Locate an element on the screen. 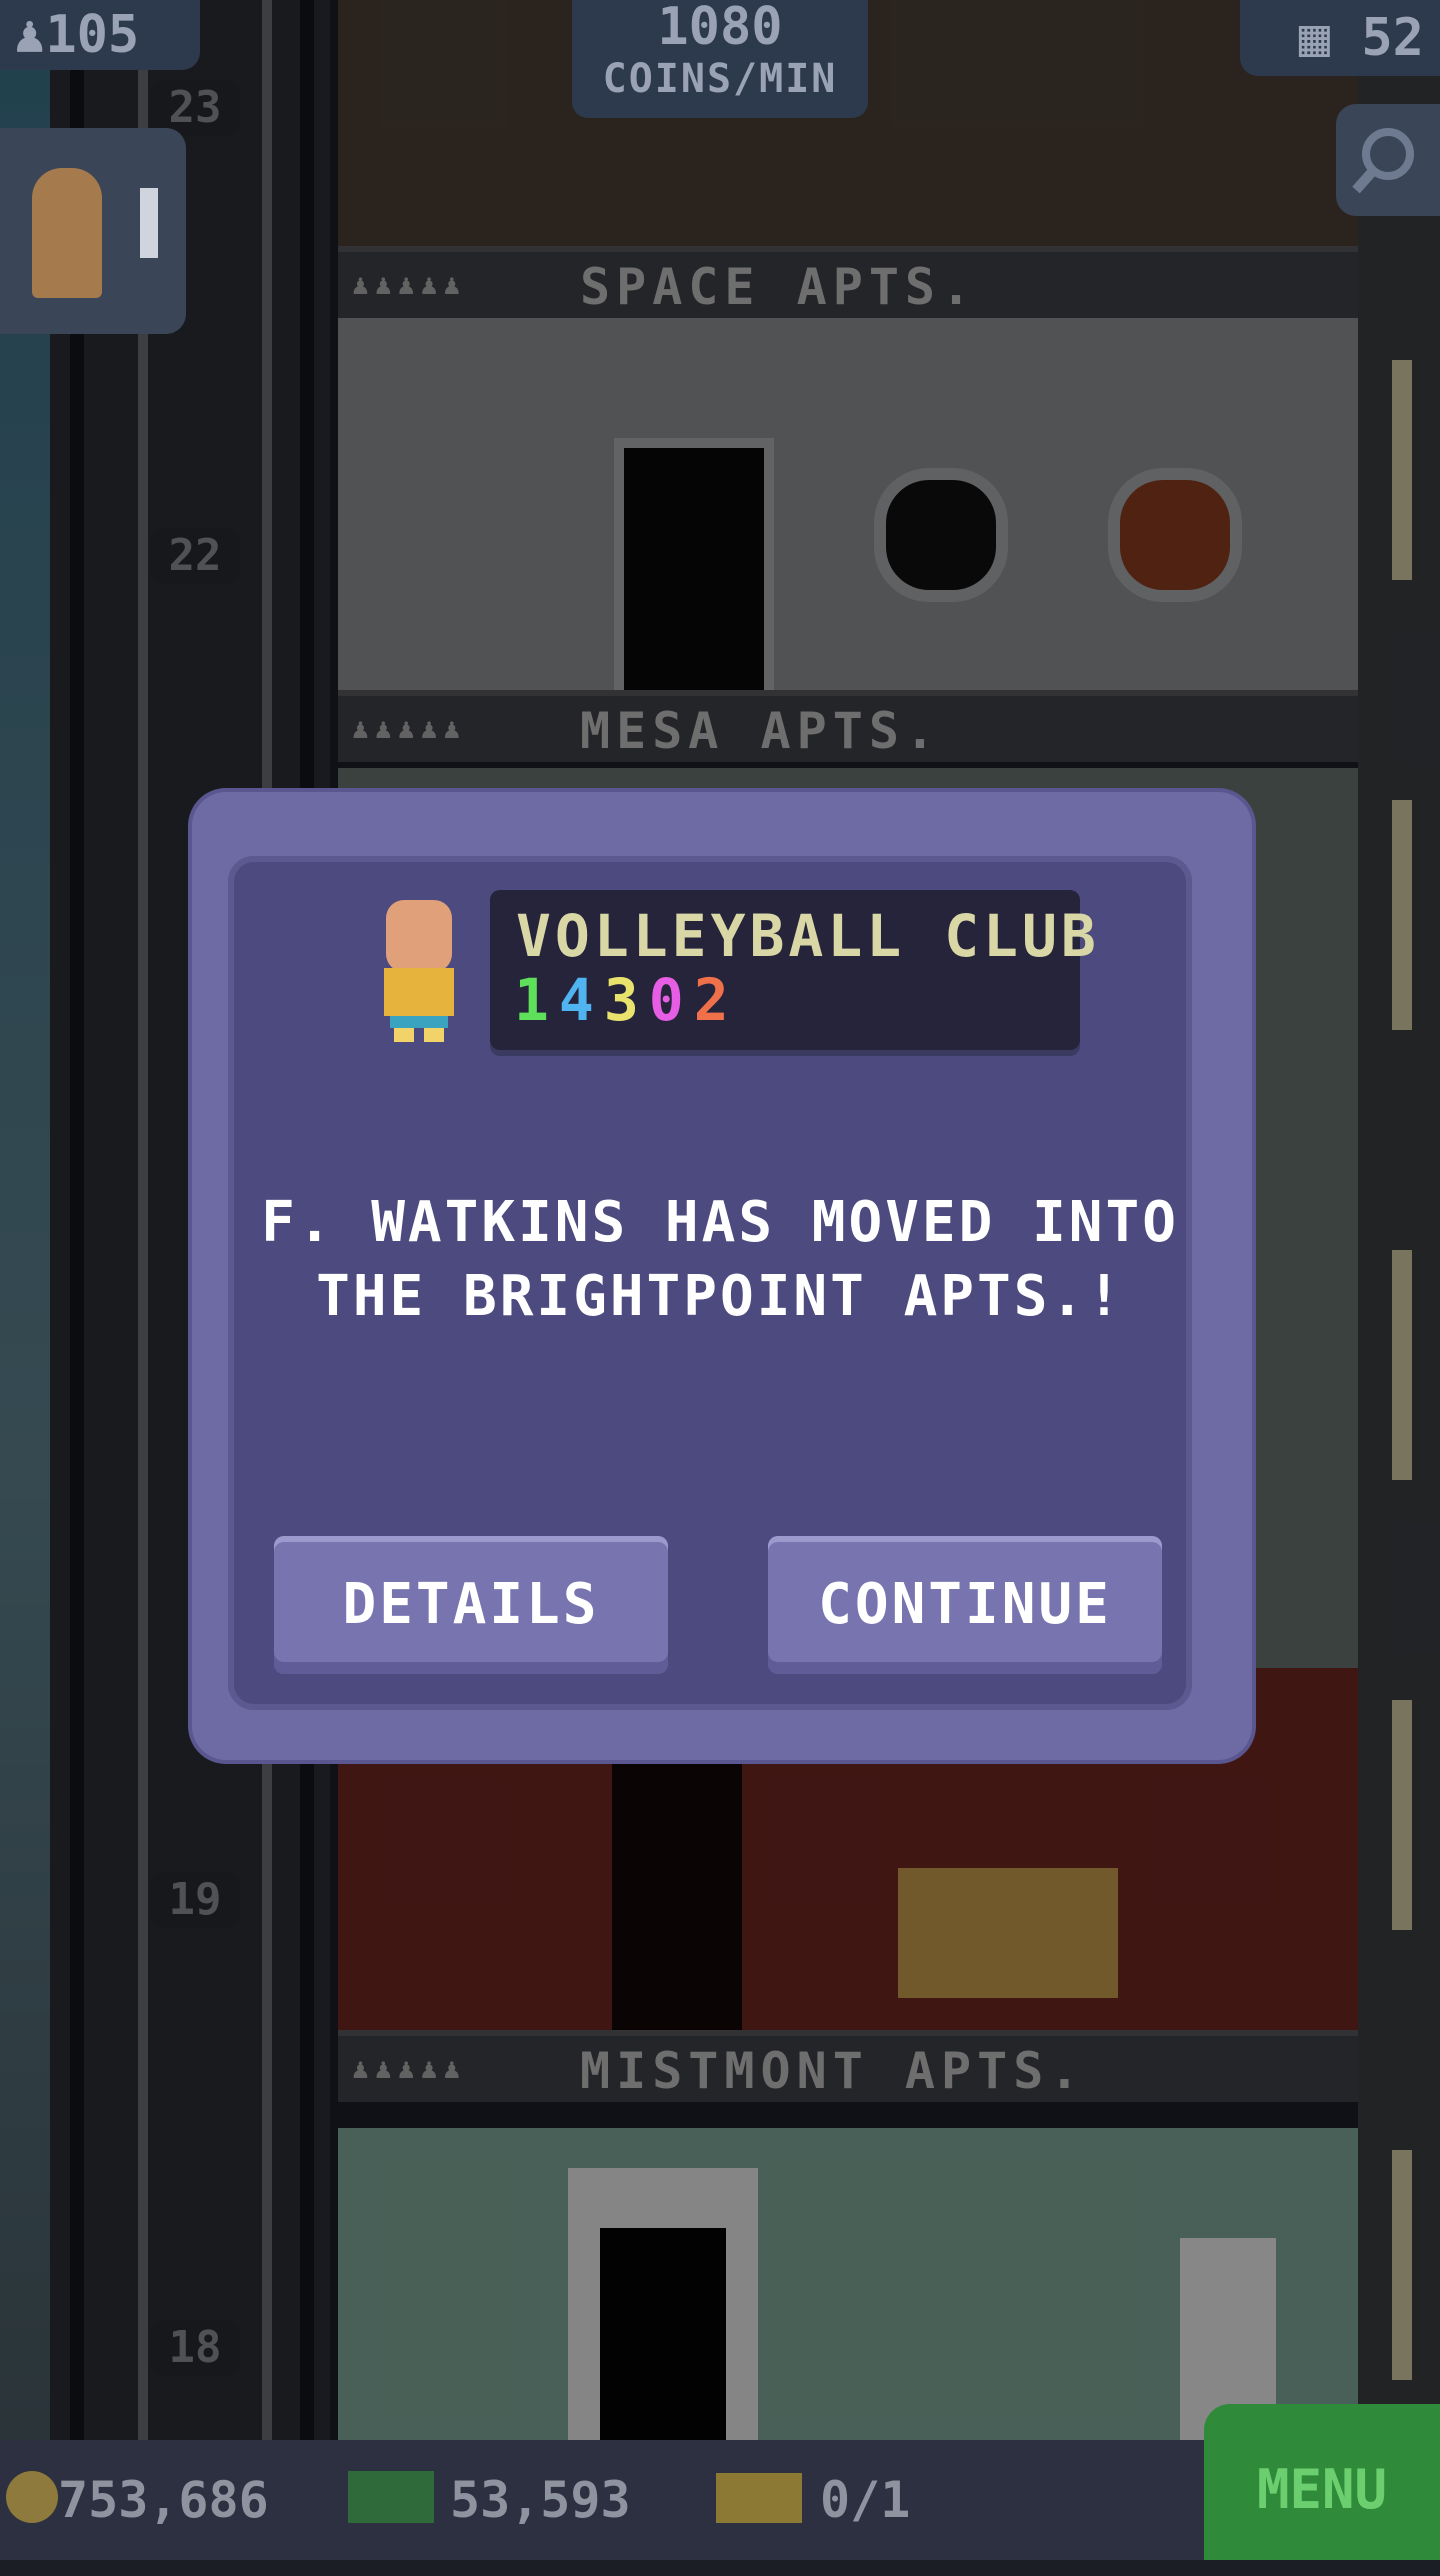 Image resolution: width=1440 pixels, height=2576 pixels. club-code: 14302 is located at coordinates (626, 1000).